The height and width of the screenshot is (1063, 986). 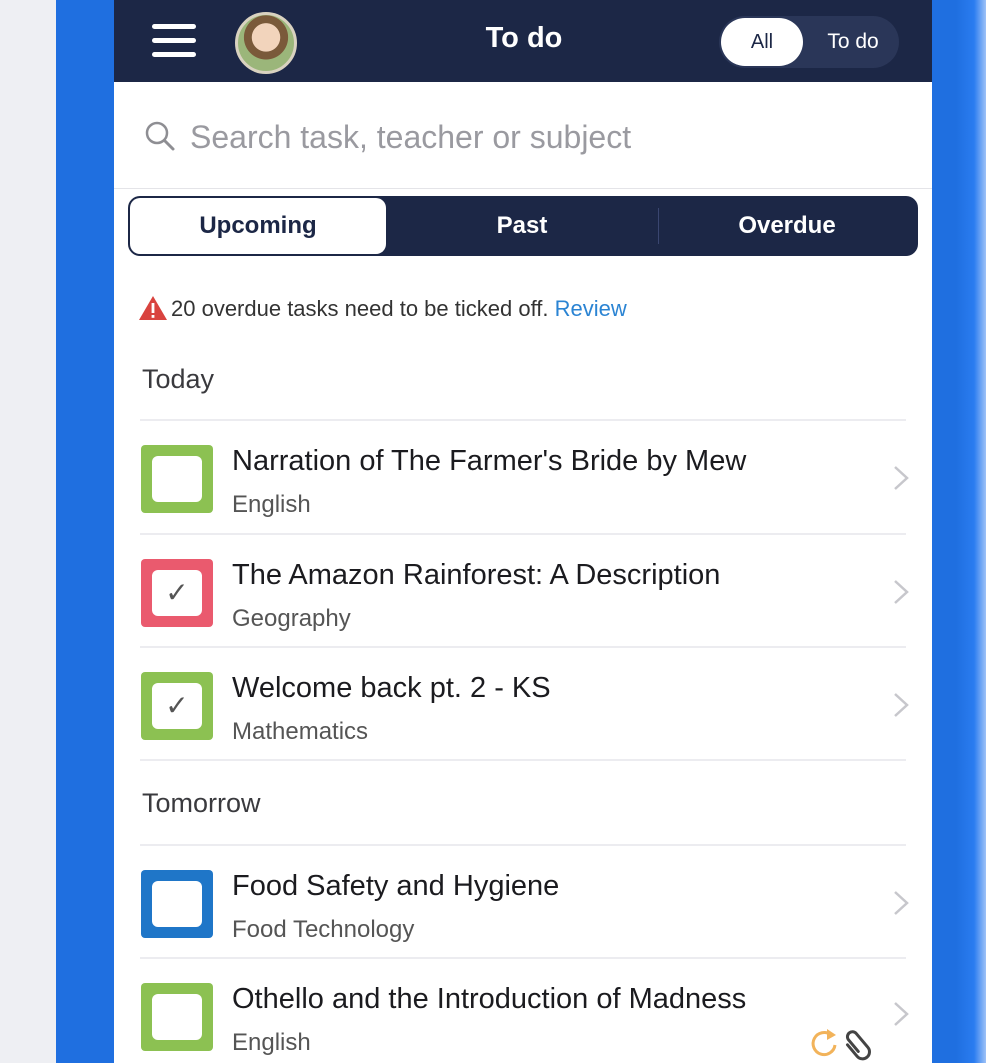 What do you see at coordinates (201, 803) in the screenshot?
I see `section-header-tomorrow: Tomorrow` at bounding box center [201, 803].